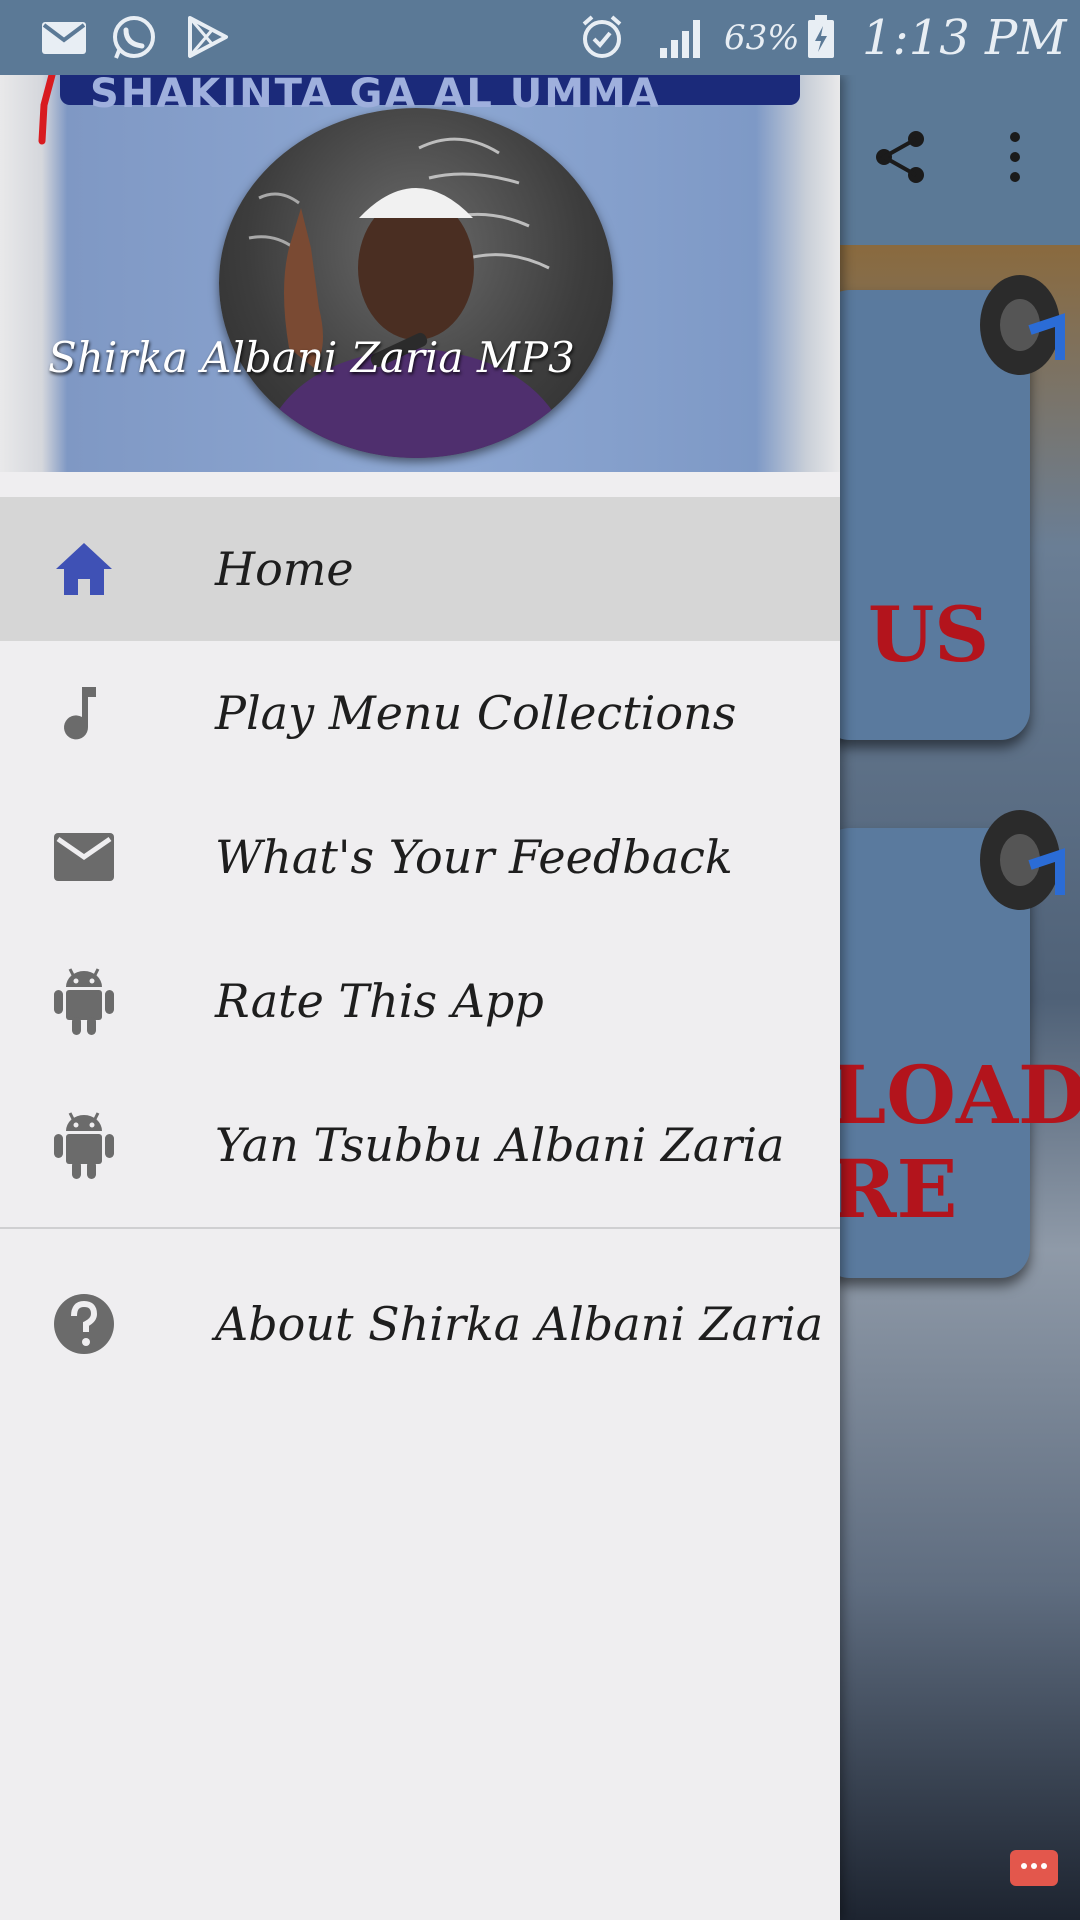  What do you see at coordinates (84, 1324) in the screenshot?
I see `help-icon` at bounding box center [84, 1324].